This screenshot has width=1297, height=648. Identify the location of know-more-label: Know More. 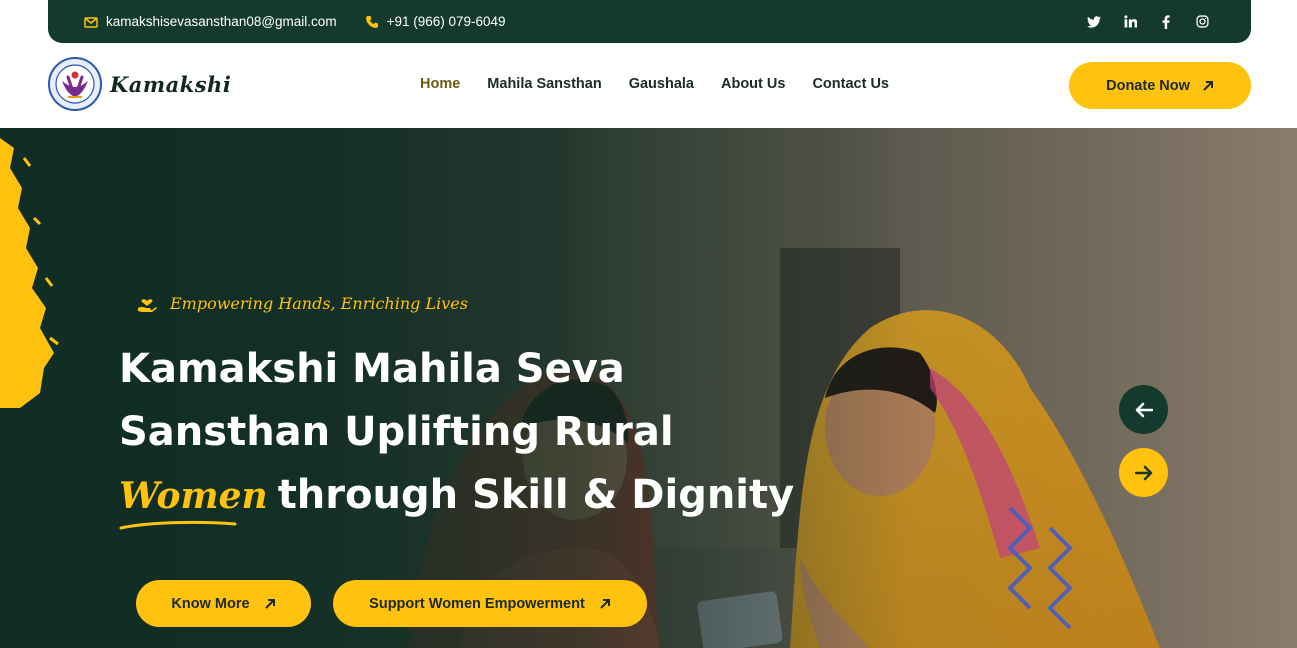
(210, 603).